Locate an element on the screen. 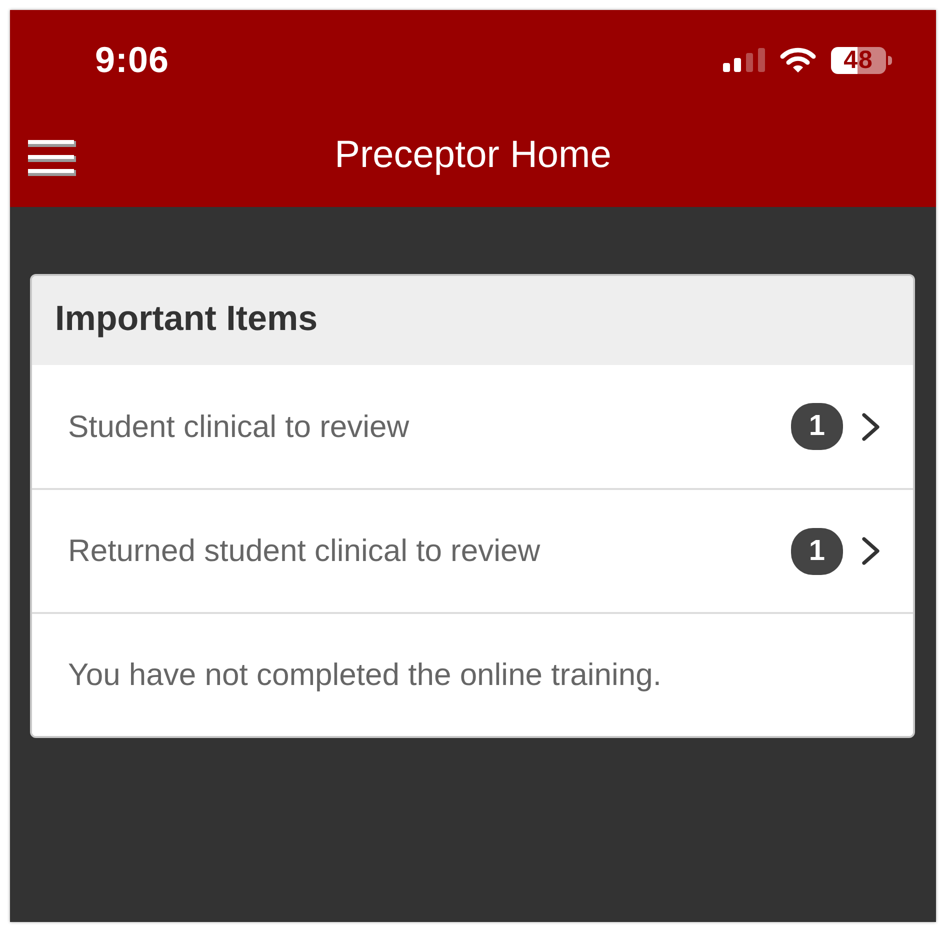  page-title: Preceptor Home is located at coordinates (473, 155).